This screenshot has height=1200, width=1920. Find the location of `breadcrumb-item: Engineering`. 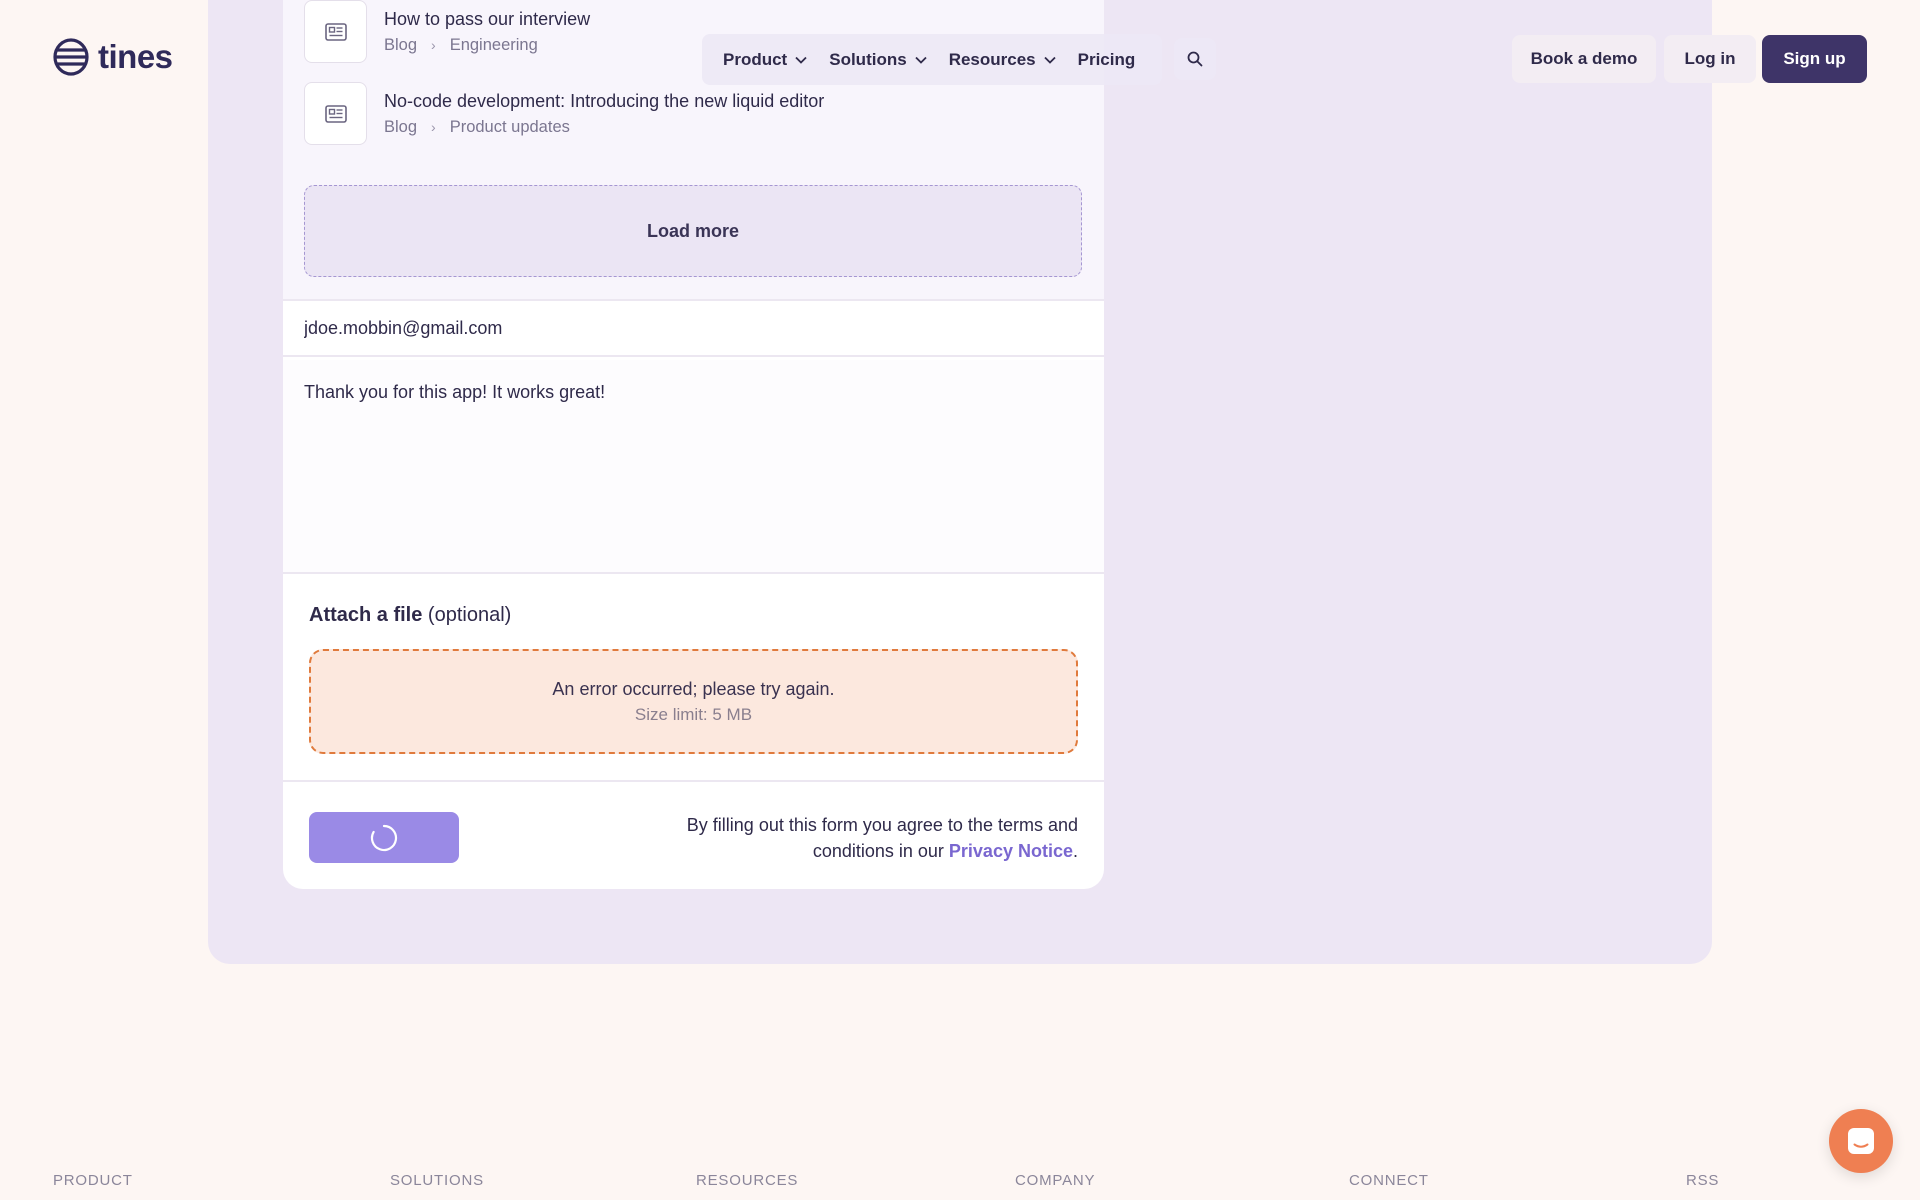

breadcrumb-item: Engineering is located at coordinates (493, 45).